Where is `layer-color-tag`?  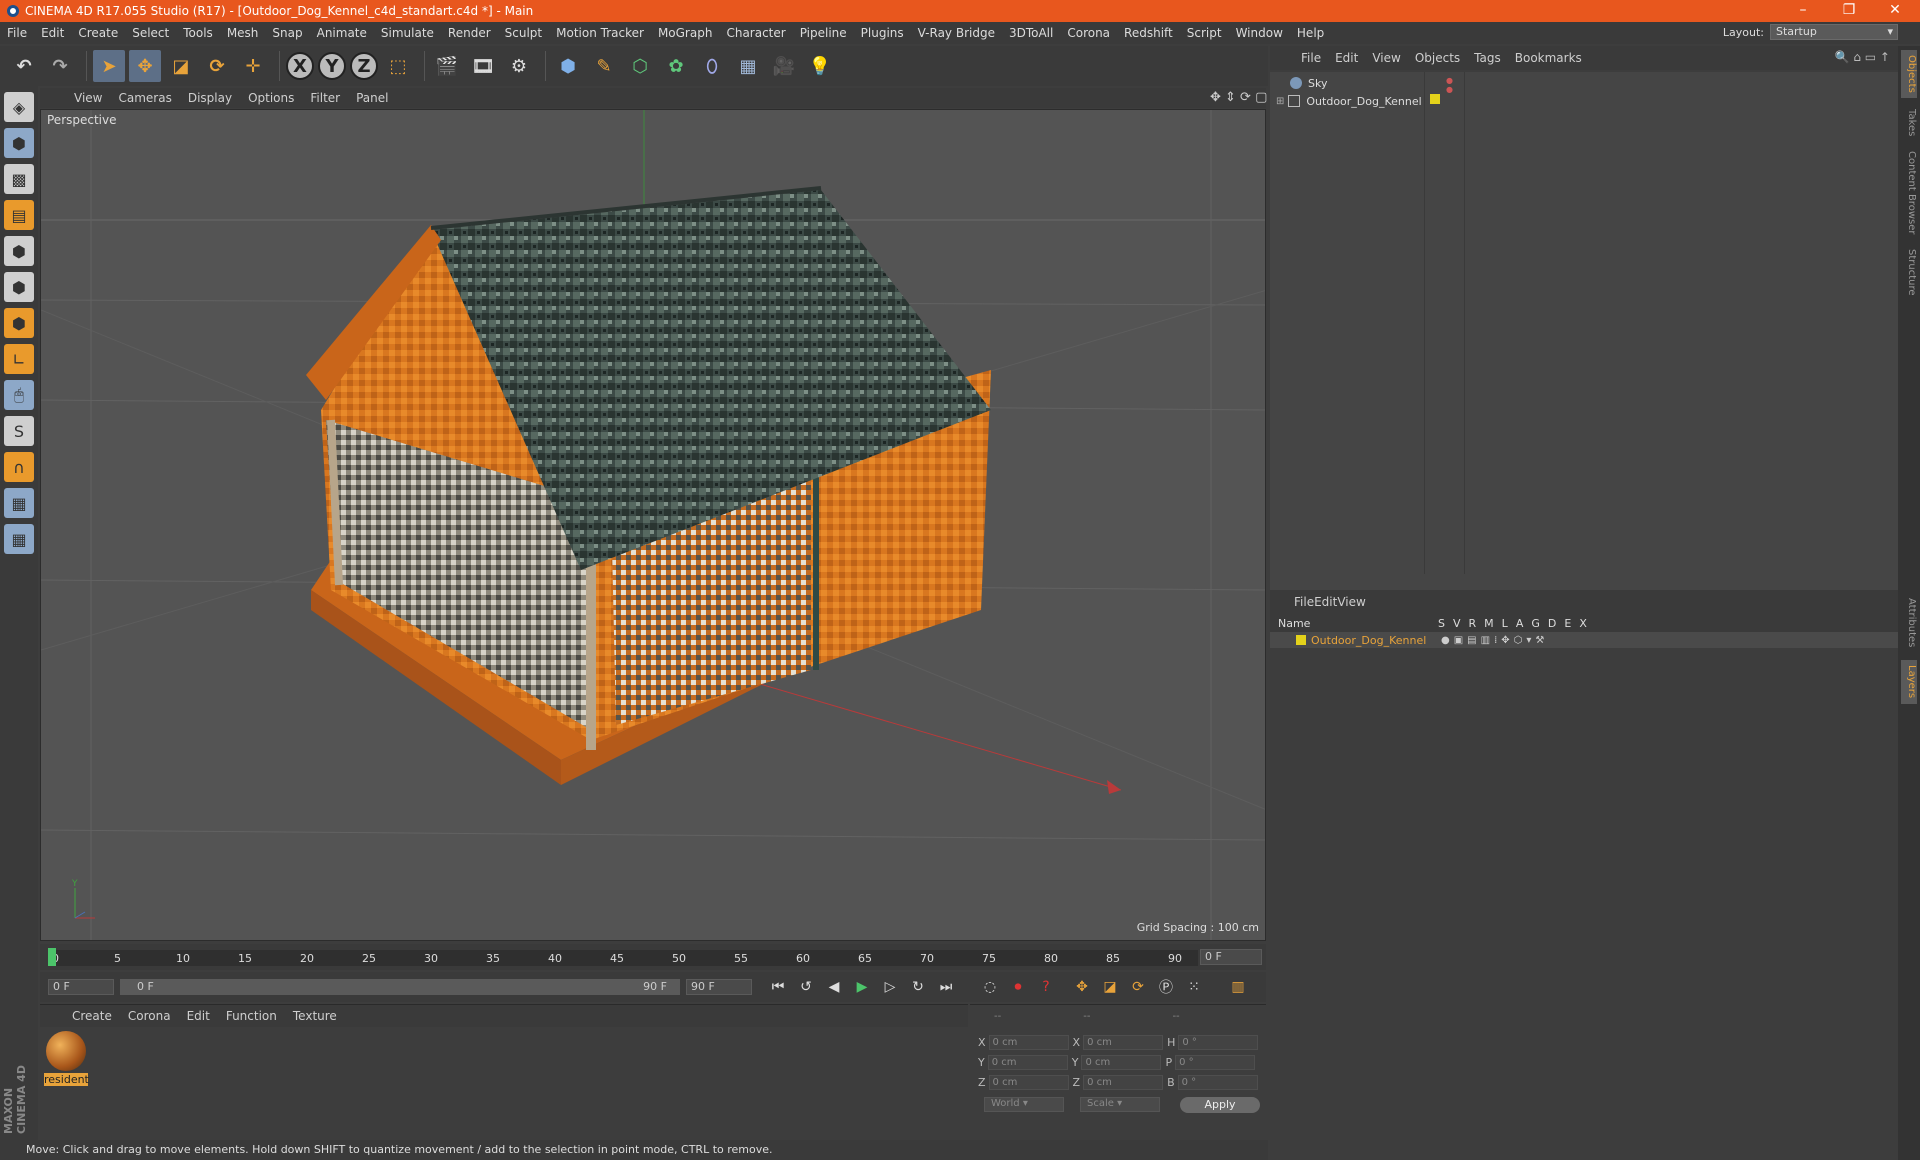 layer-color-tag is located at coordinates (1435, 99).